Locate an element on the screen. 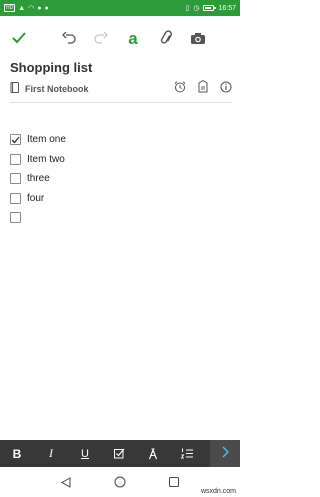 Image resolution: width=320 pixels, height=497 pixels. status-time: 16:57 is located at coordinates (227, 8).